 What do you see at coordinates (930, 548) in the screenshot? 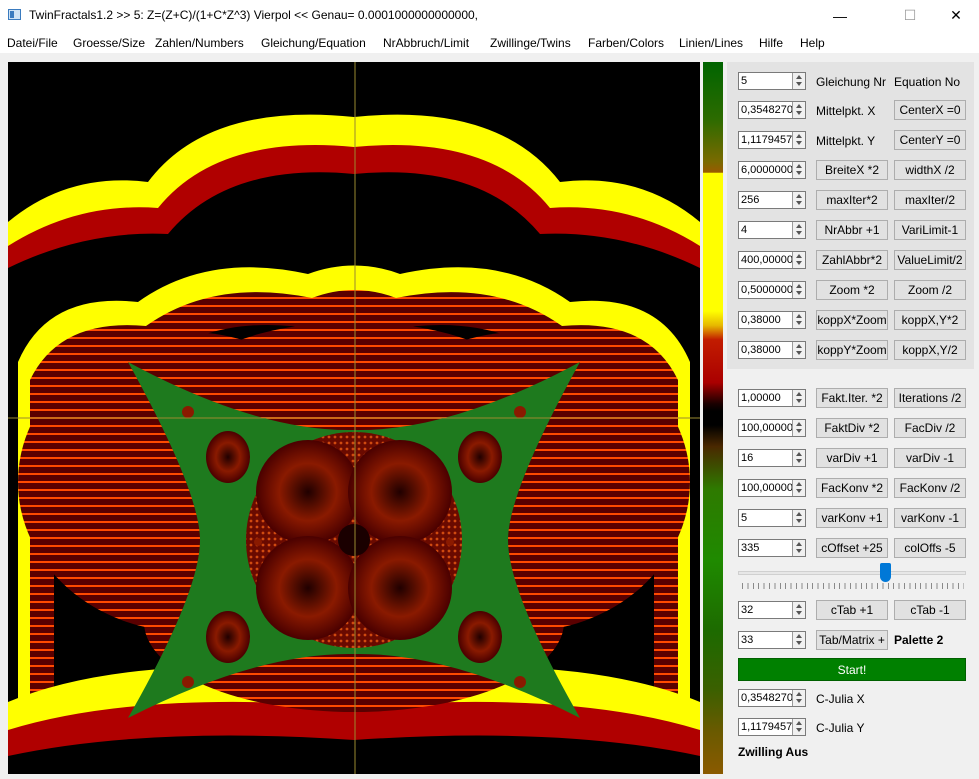
I see `col-offs-minus-button: colOffs -5` at bounding box center [930, 548].